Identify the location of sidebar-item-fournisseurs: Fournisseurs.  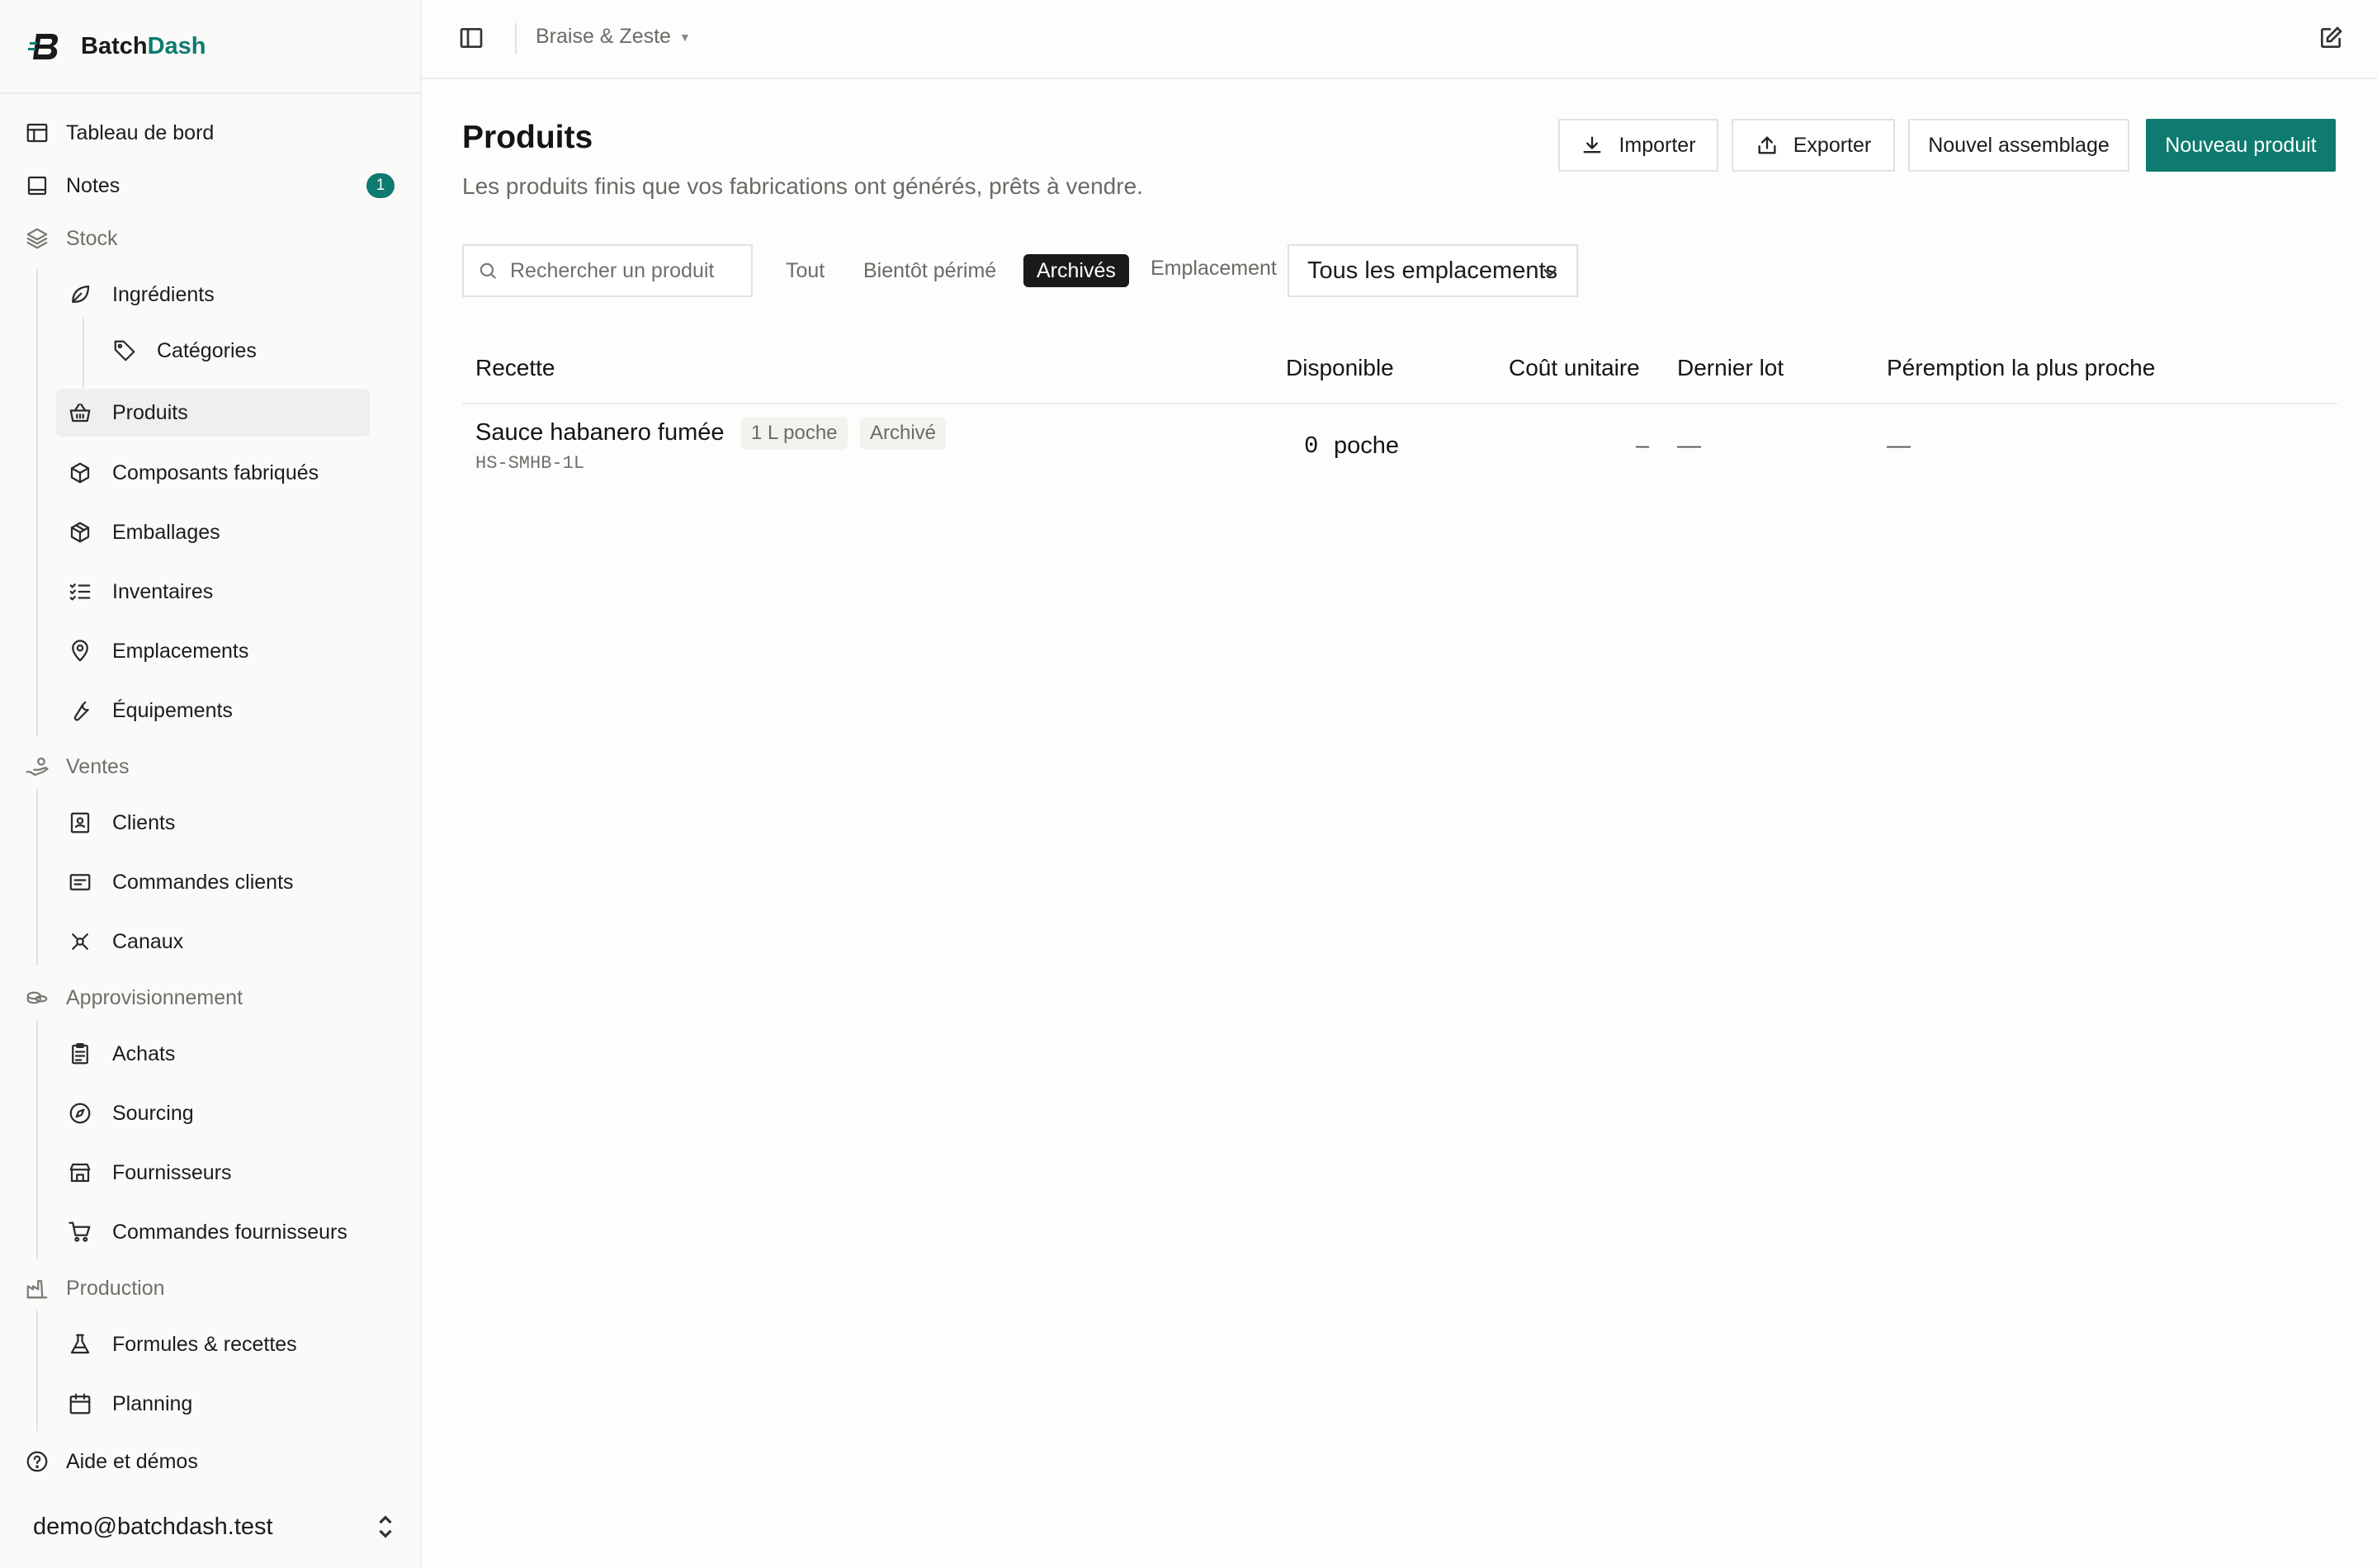
(150, 1173).